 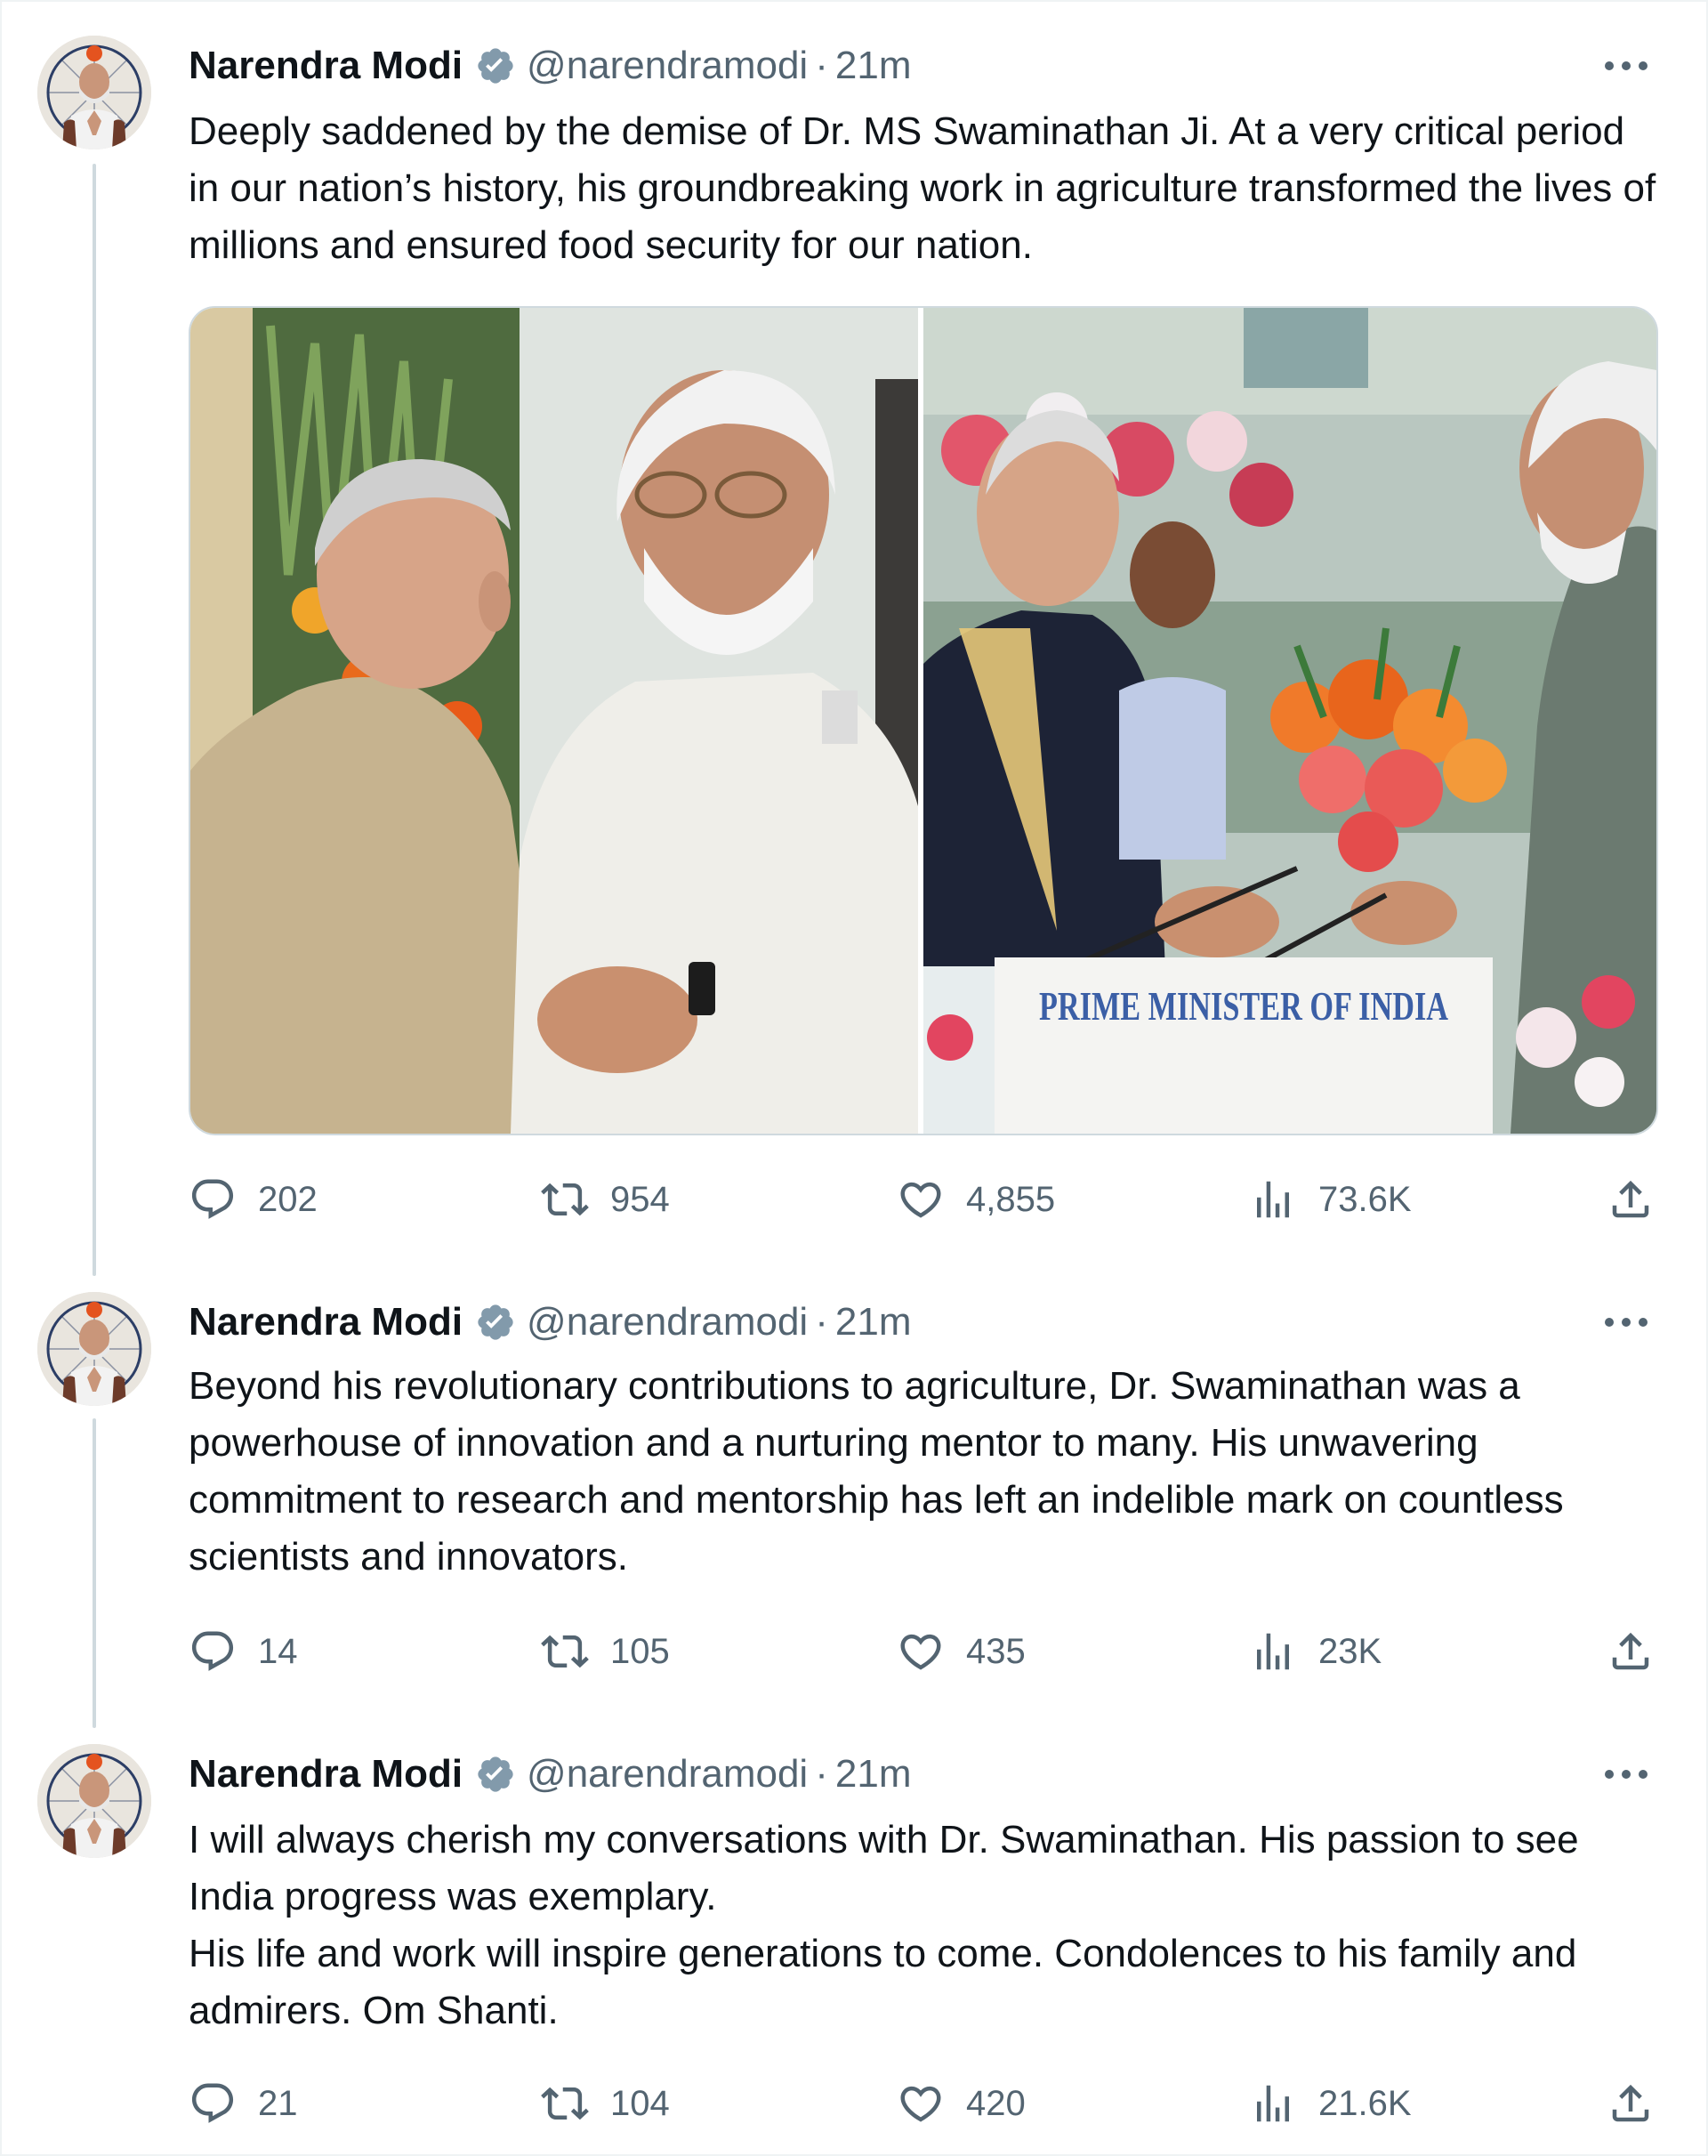 I want to click on like-count: 420, so click(x=996, y=2103).